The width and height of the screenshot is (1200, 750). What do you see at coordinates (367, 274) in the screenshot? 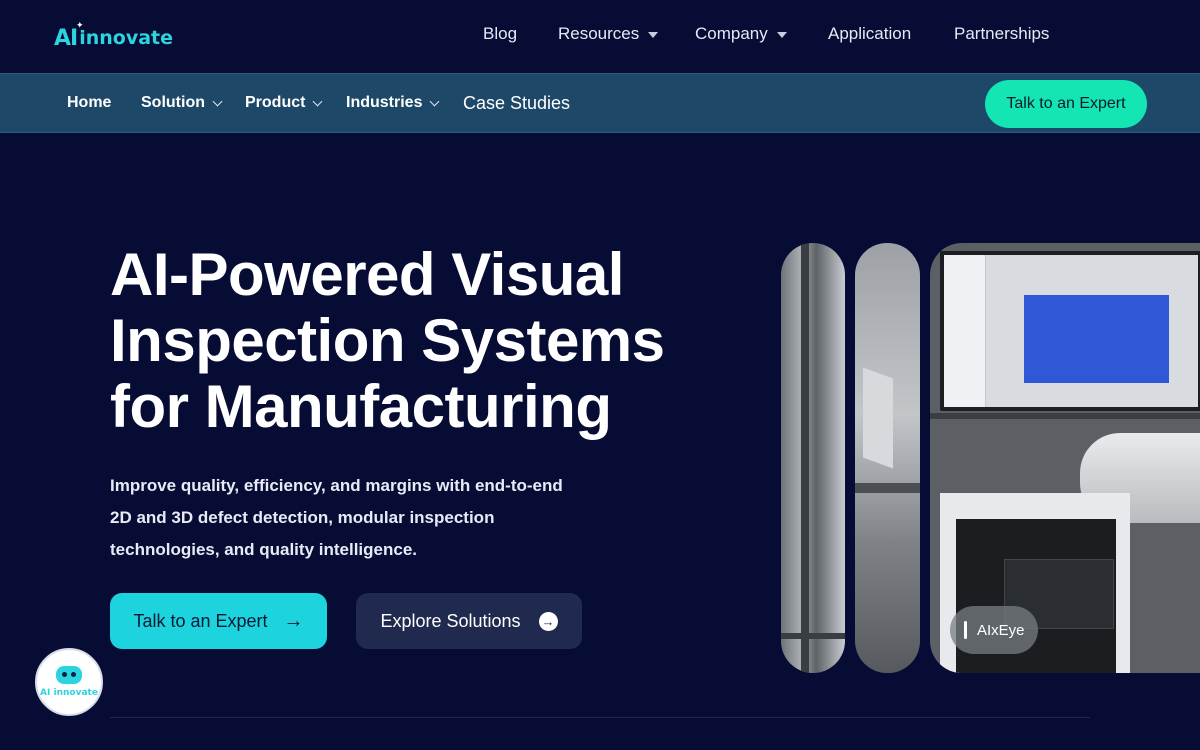
I see `hero-title-line: AI-Powered Visual` at bounding box center [367, 274].